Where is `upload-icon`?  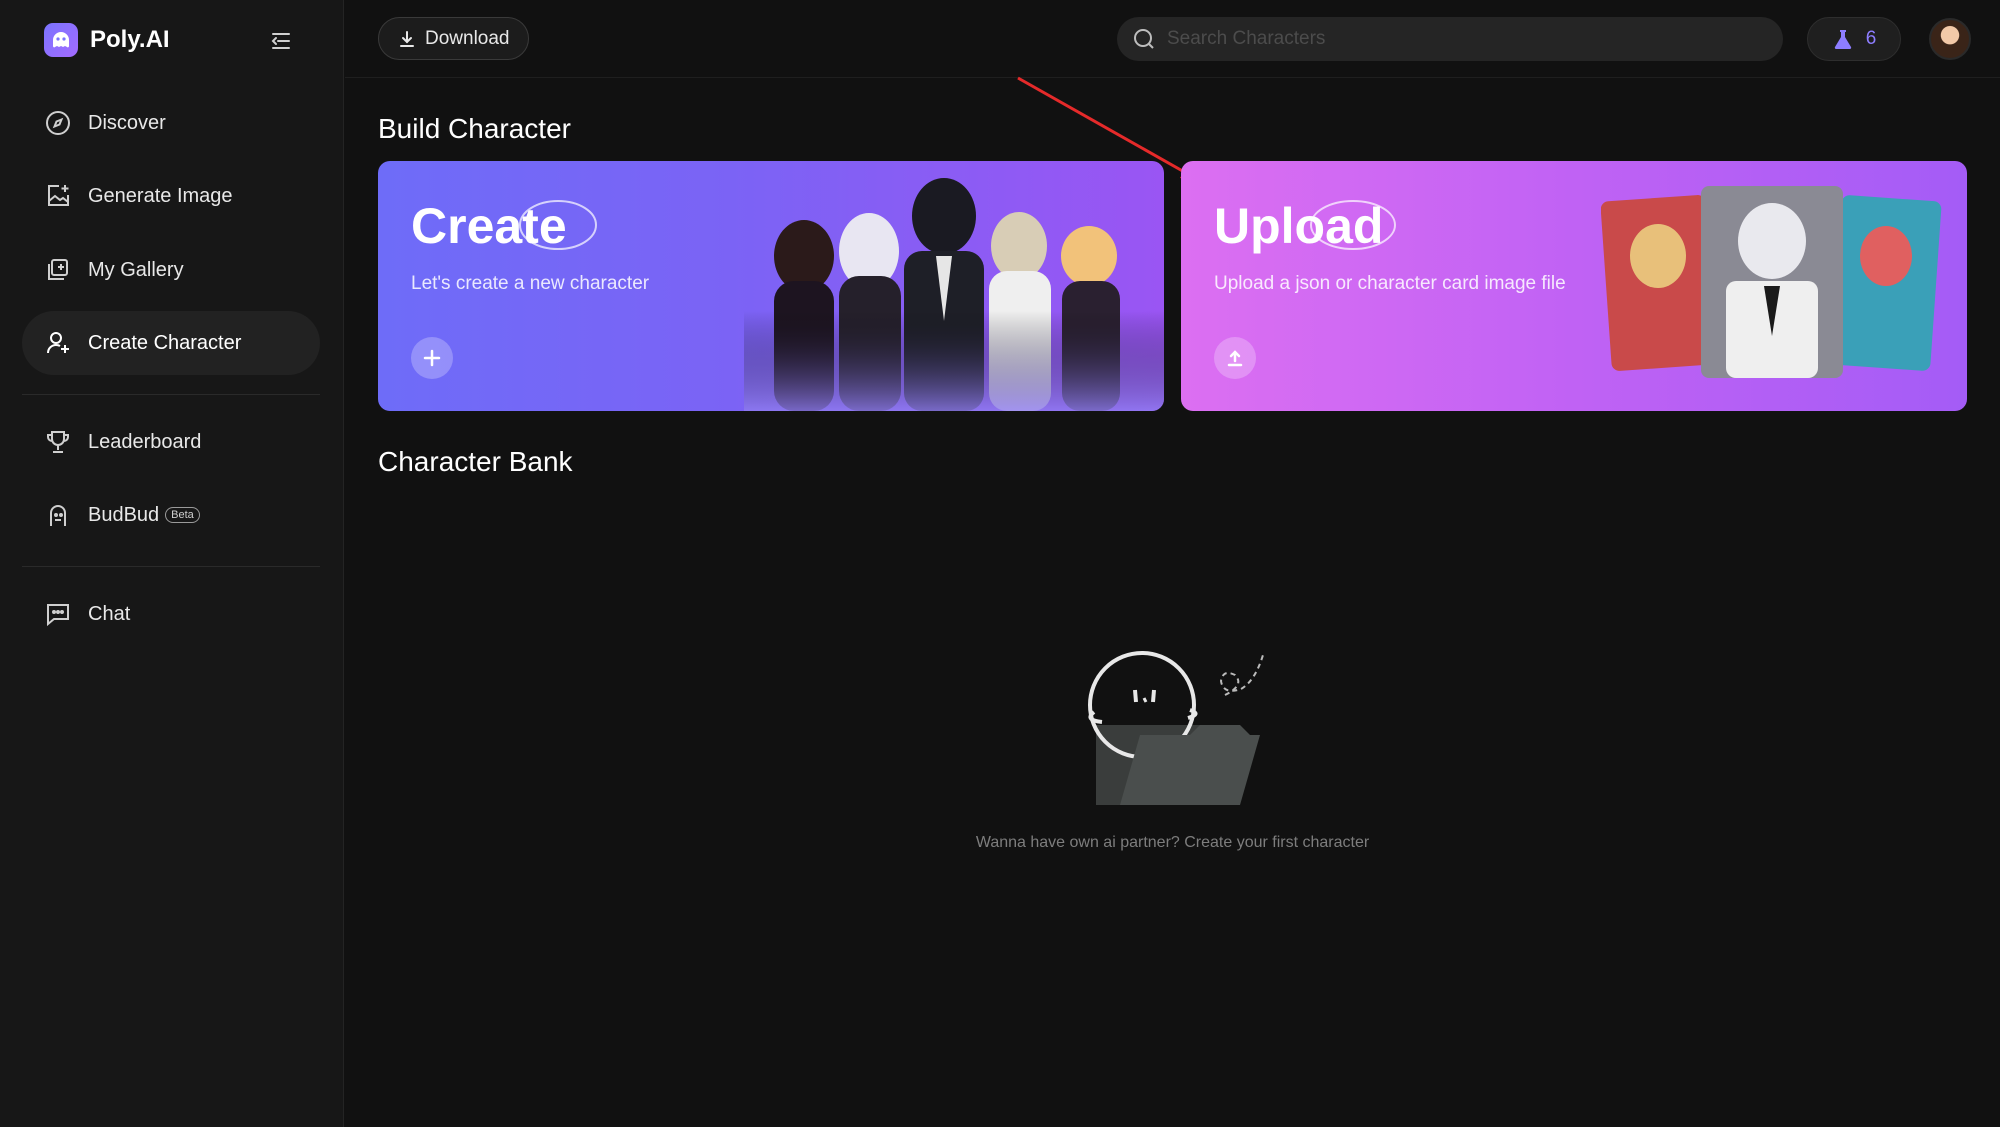 upload-icon is located at coordinates (1235, 358).